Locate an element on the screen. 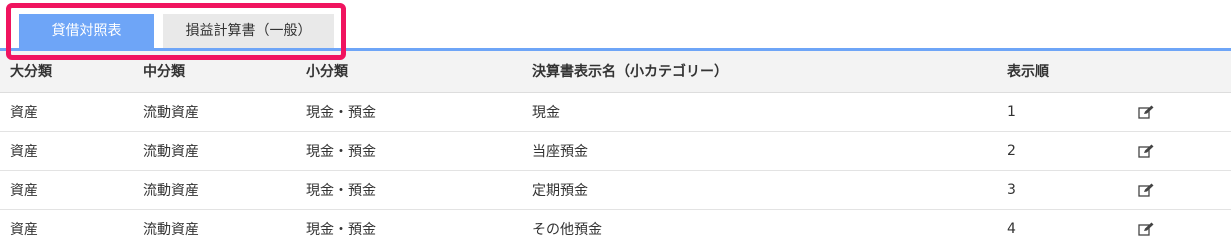 This screenshot has width=1231, height=243. header-middle: 中分類 is located at coordinates (214, 72).